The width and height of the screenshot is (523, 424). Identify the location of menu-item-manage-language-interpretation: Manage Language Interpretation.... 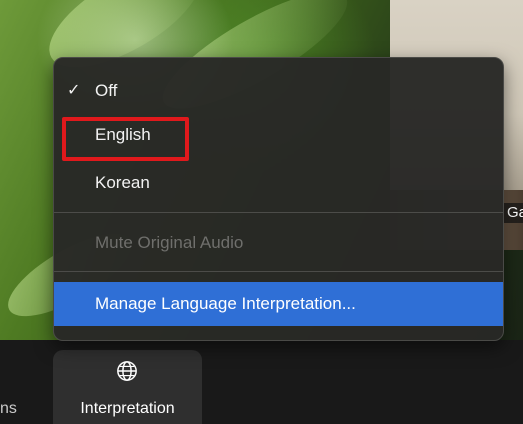
(278, 304).